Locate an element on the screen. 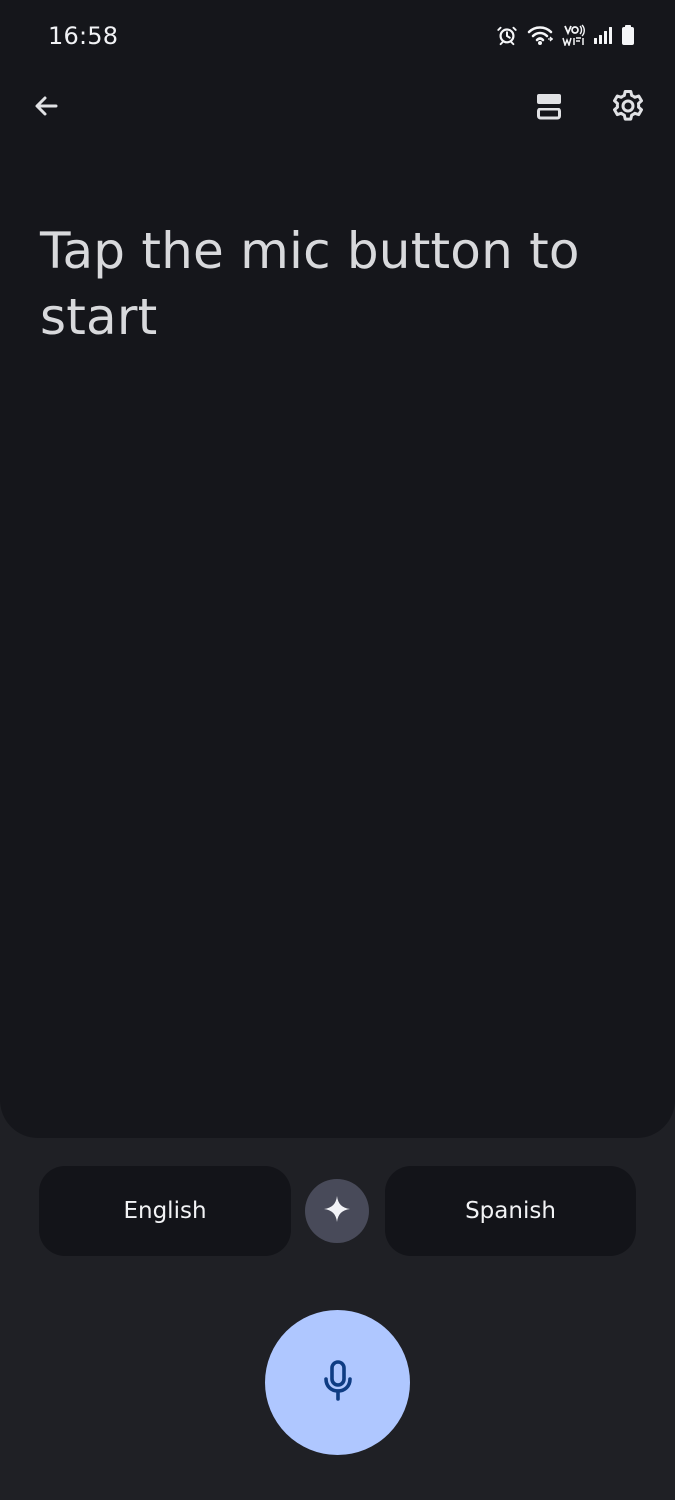 This screenshot has width=675, height=1500. alarm-icon is located at coordinates (507, 35).